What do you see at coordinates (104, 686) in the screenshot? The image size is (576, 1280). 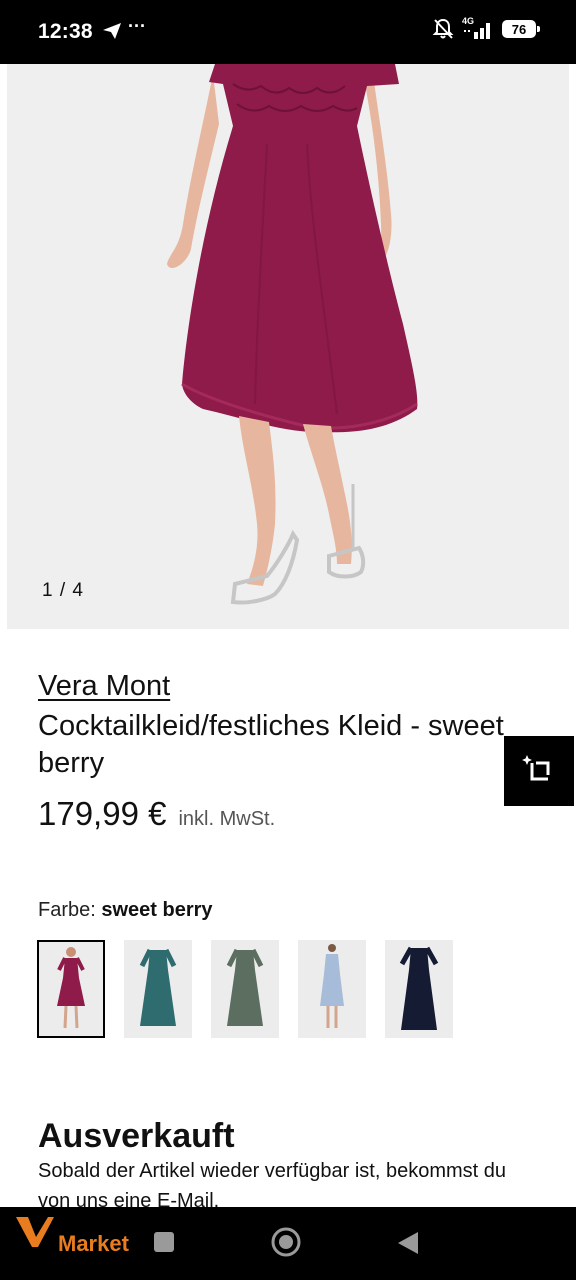 I see `brand-link: Vera Mont` at bounding box center [104, 686].